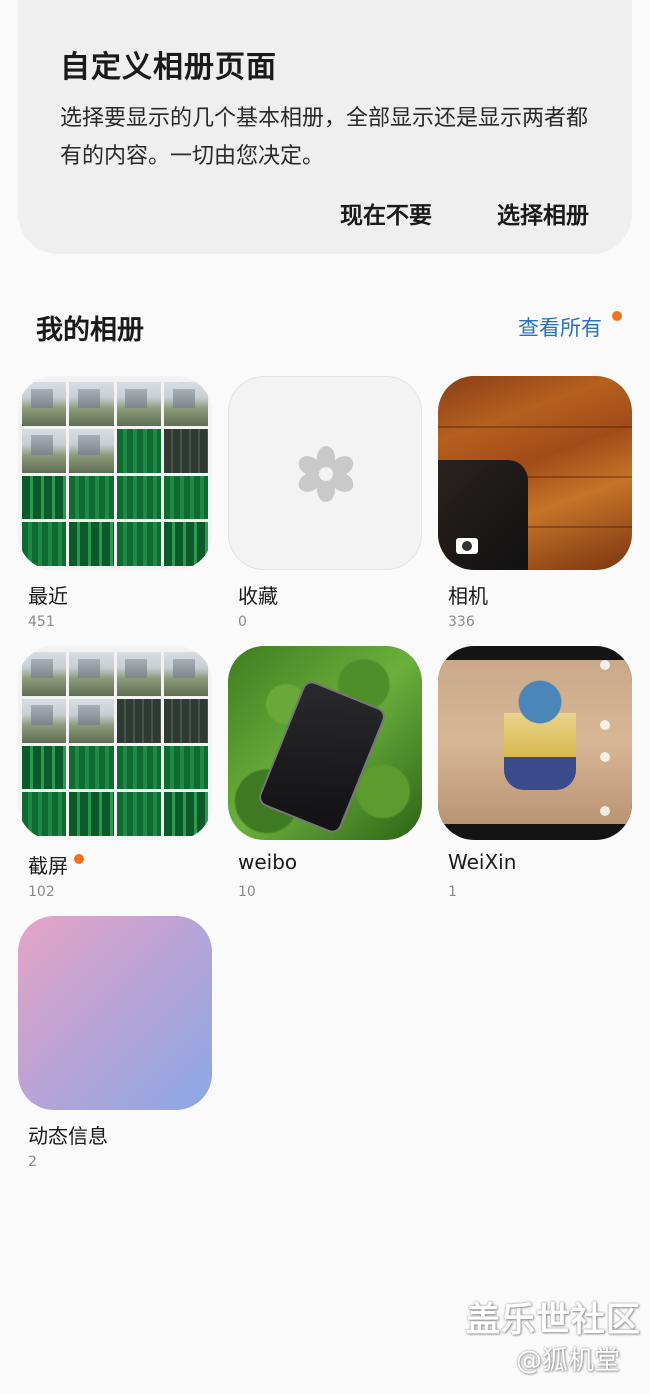 This screenshot has width=650, height=1394. What do you see at coordinates (386, 213) in the screenshot?
I see `not-now-button: 现在不要` at bounding box center [386, 213].